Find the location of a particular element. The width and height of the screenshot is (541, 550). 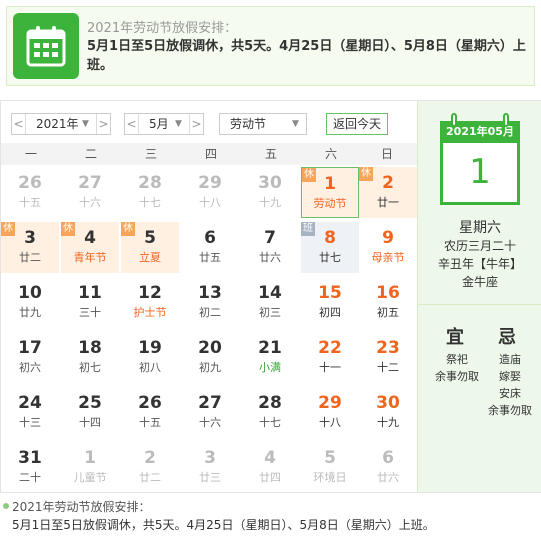

day-cell: 19 初八 is located at coordinates (150, 357).